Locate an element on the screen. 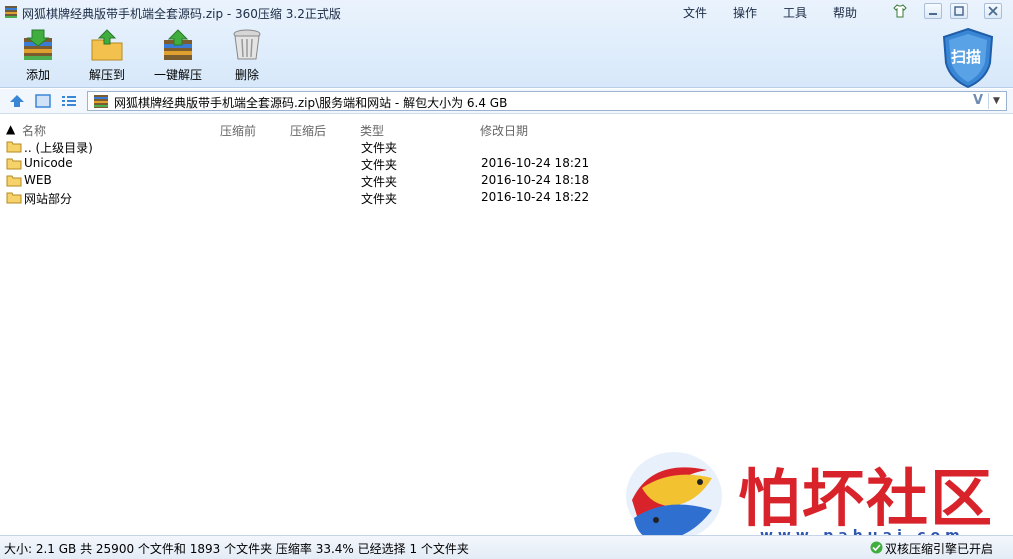 The width and height of the screenshot is (1013, 559). scan-label: 扫描 is located at coordinates (966, 57).